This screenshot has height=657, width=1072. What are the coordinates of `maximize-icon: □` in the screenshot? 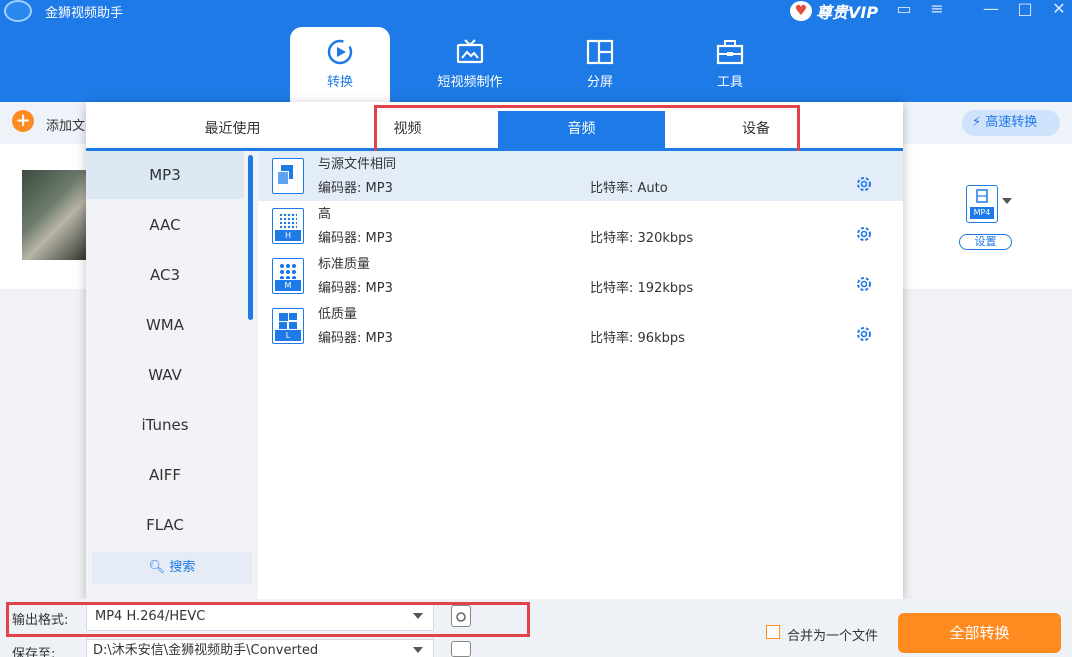 It's located at (1025, 10).